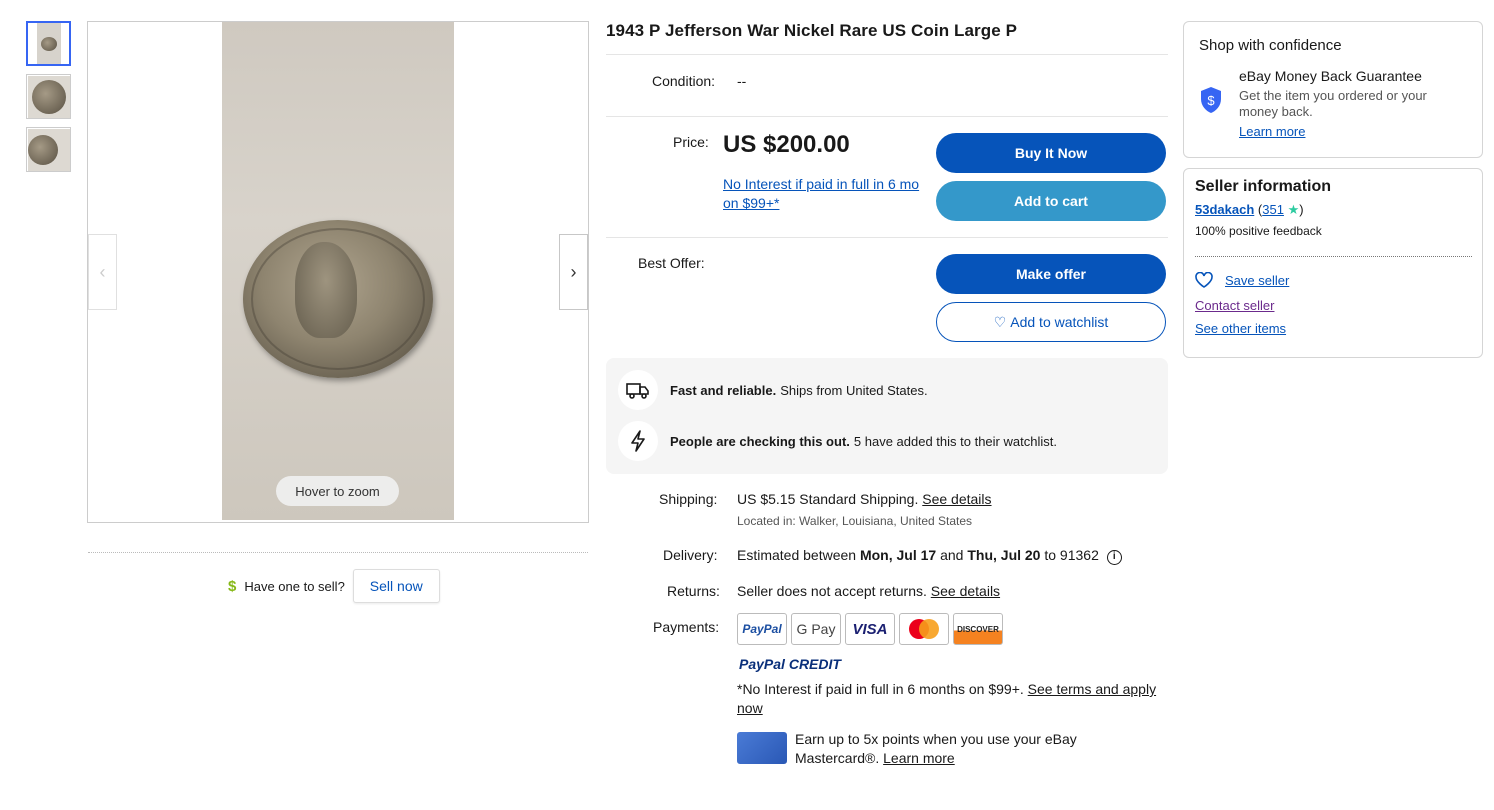  I want to click on watchers-bold: People are checking this out., so click(760, 441).